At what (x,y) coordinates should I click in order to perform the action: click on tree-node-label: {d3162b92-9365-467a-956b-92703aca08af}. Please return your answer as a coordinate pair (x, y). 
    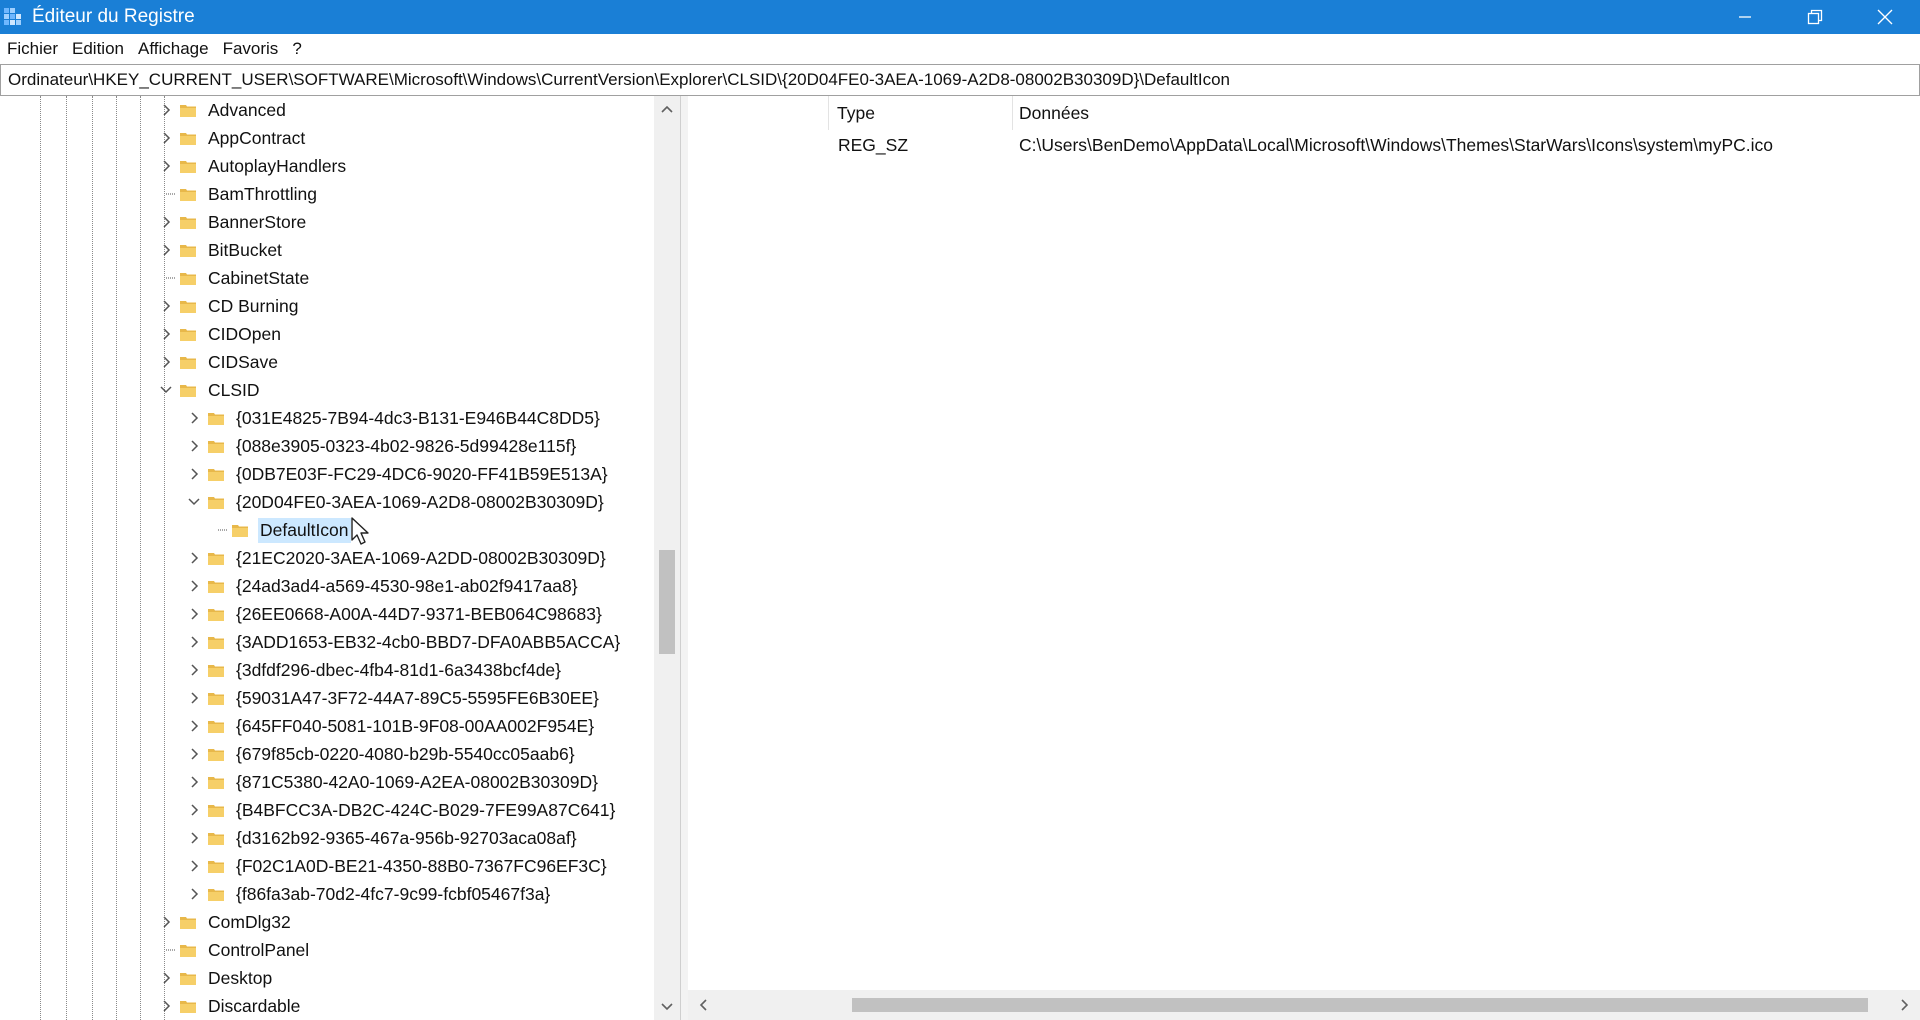
    Looking at the image, I should click on (406, 837).